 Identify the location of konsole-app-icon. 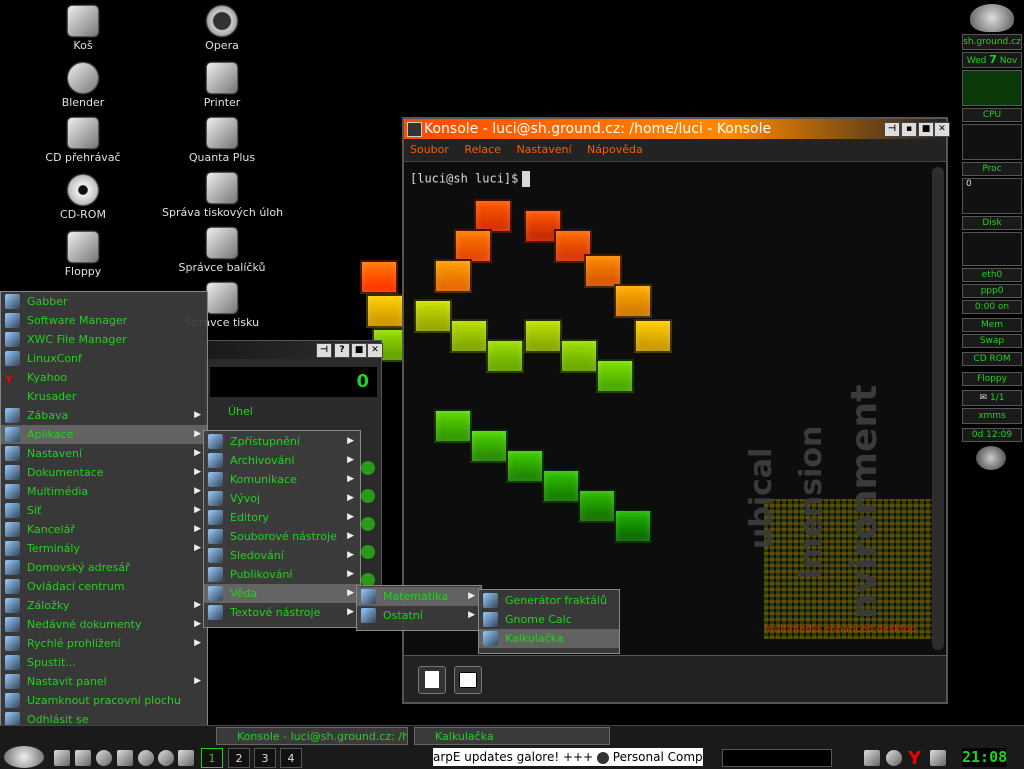
(414, 129).